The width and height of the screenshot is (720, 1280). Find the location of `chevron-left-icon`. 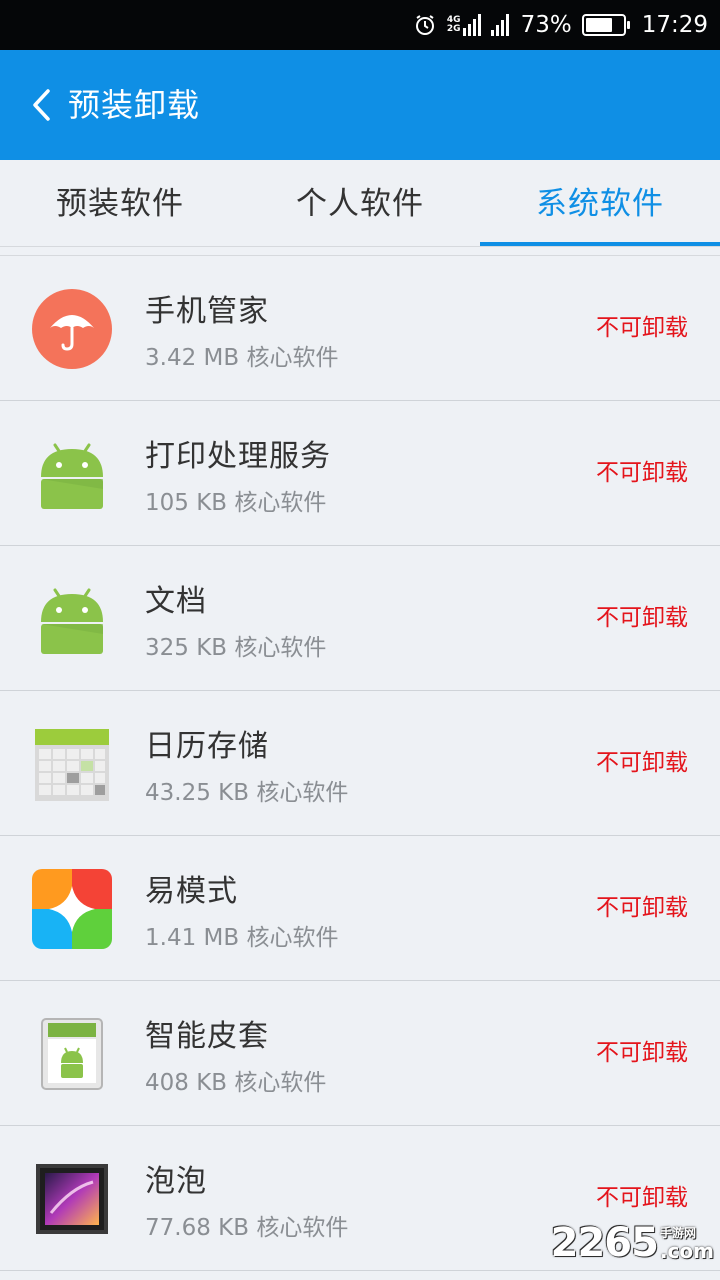

chevron-left-icon is located at coordinates (41, 105).